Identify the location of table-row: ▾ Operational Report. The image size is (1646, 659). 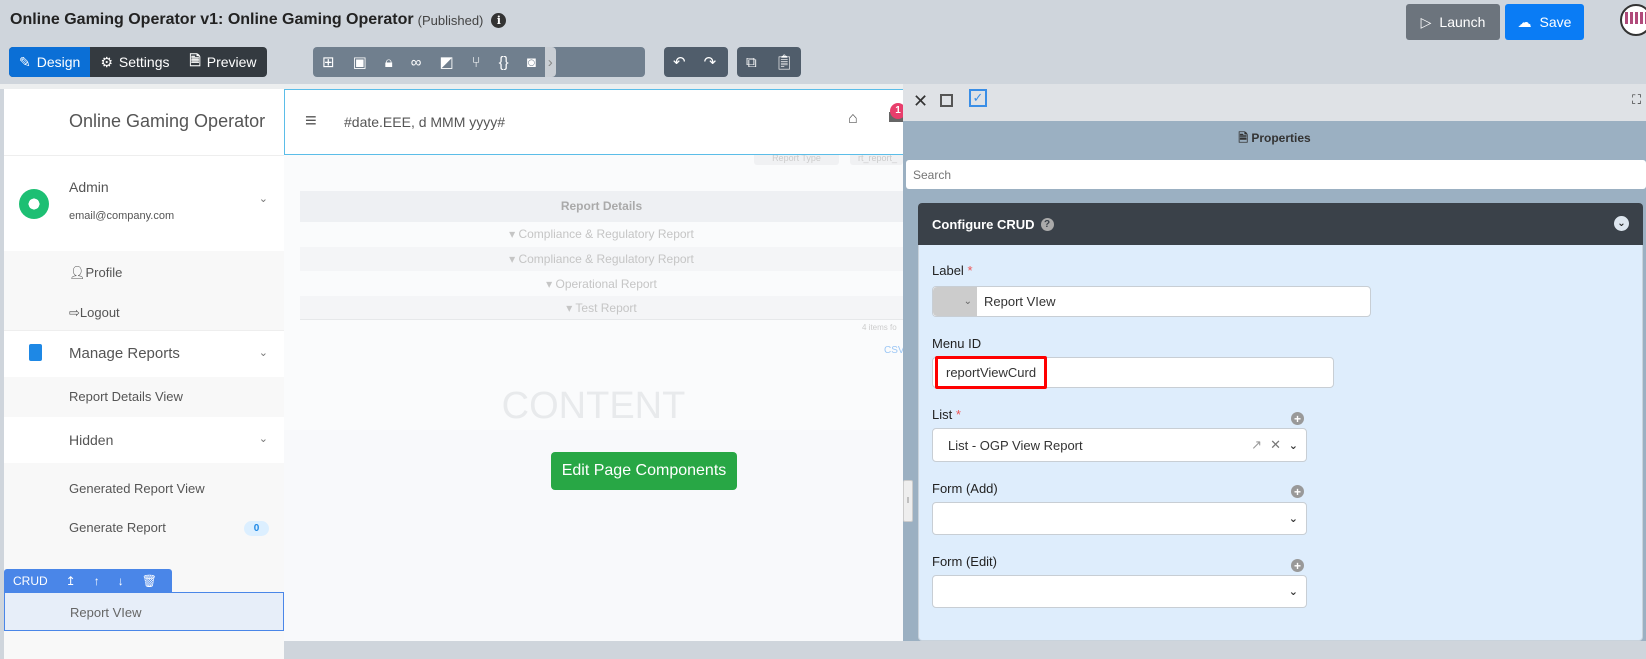
(601, 284).